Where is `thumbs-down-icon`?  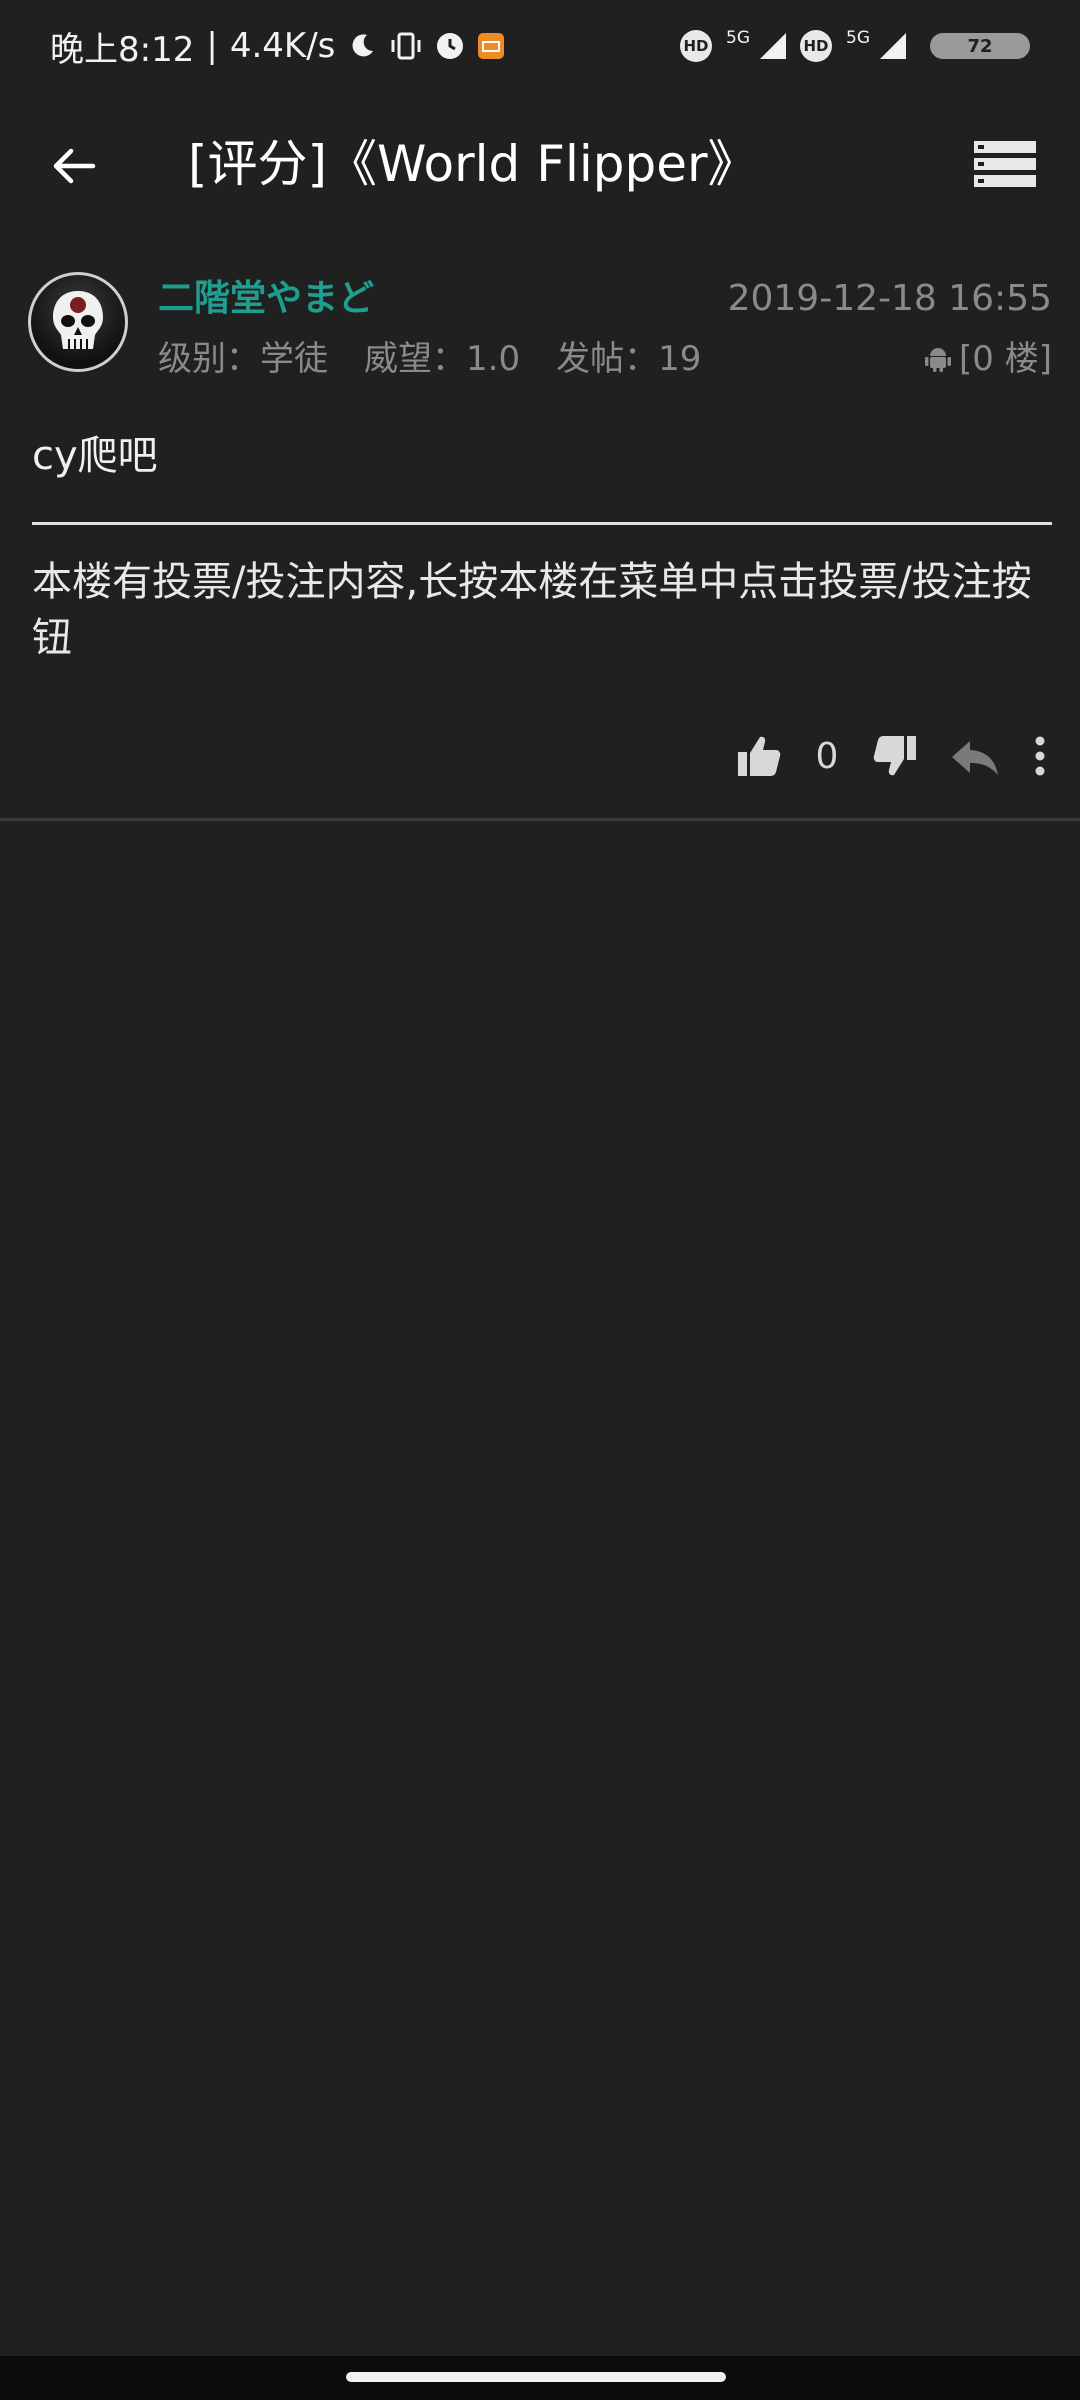
thumbs-down-icon is located at coordinates (894, 756).